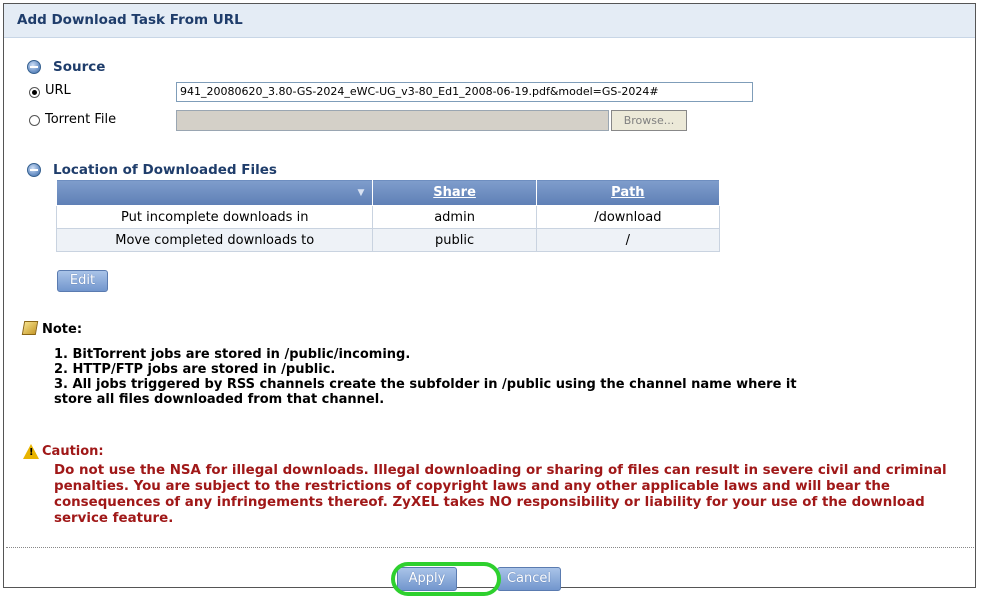 The width and height of the screenshot is (981, 596). I want to click on note-title: Note:, so click(62, 329).